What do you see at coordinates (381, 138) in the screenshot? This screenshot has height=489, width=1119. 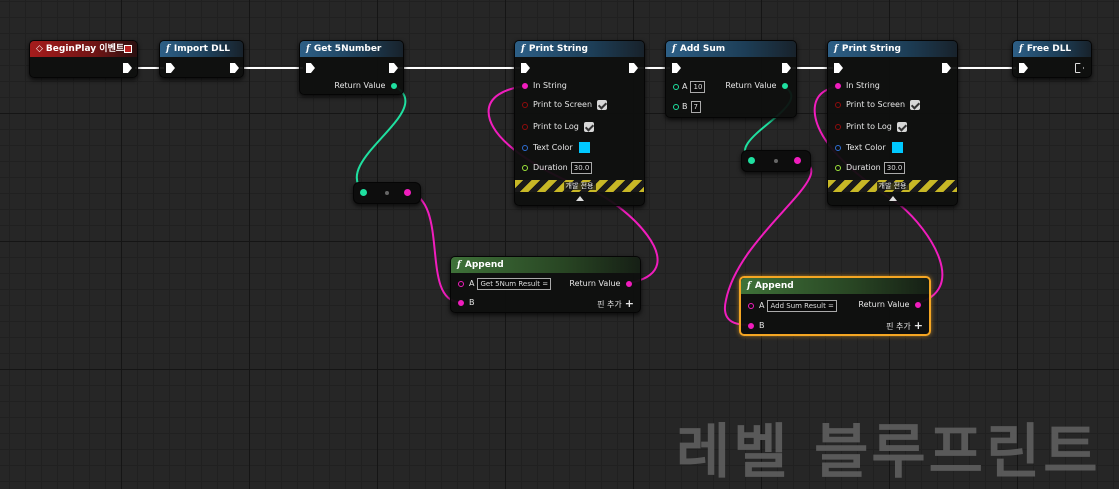 I see `int-wire-get5number-reroute1` at bounding box center [381, 138].